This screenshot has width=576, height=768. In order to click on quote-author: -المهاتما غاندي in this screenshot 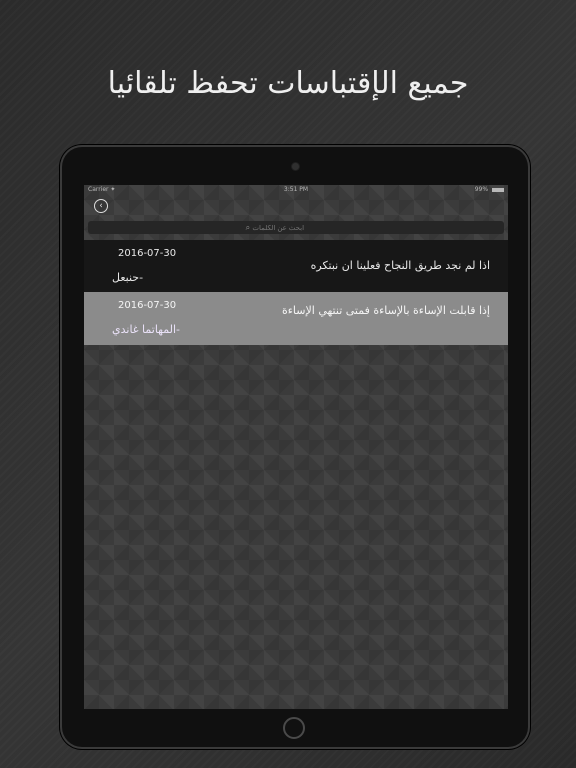, I will do `click(146, 329)`.